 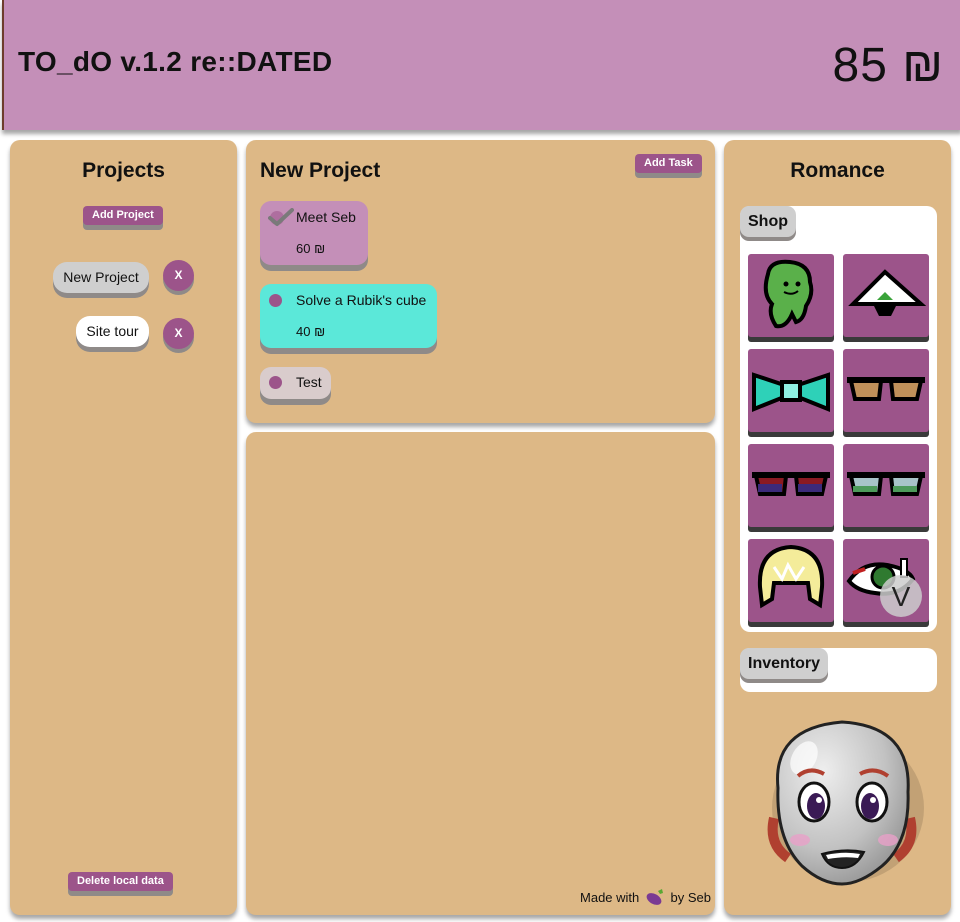 What do you see at coordinates (887, 292) in the screenshot?
I see `white-hat-icon` at bounding box center [887, 292].